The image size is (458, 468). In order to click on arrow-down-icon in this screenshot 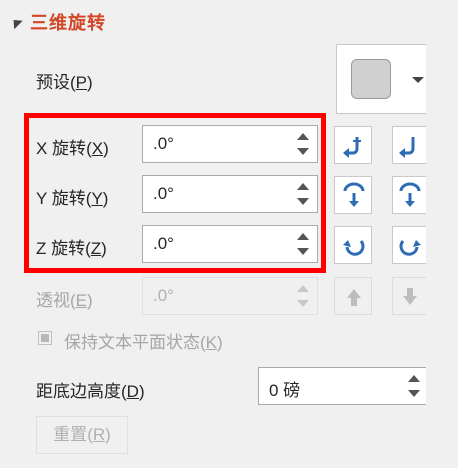, I will do `click(410, 296)`.